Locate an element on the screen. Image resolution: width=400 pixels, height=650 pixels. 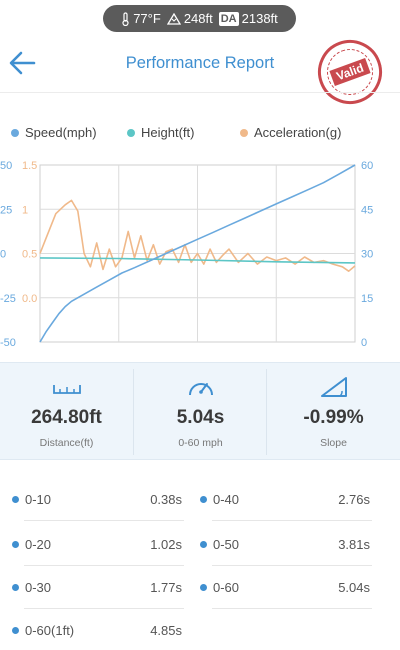
speed-legend-dot is located at coordinates (15, 132).